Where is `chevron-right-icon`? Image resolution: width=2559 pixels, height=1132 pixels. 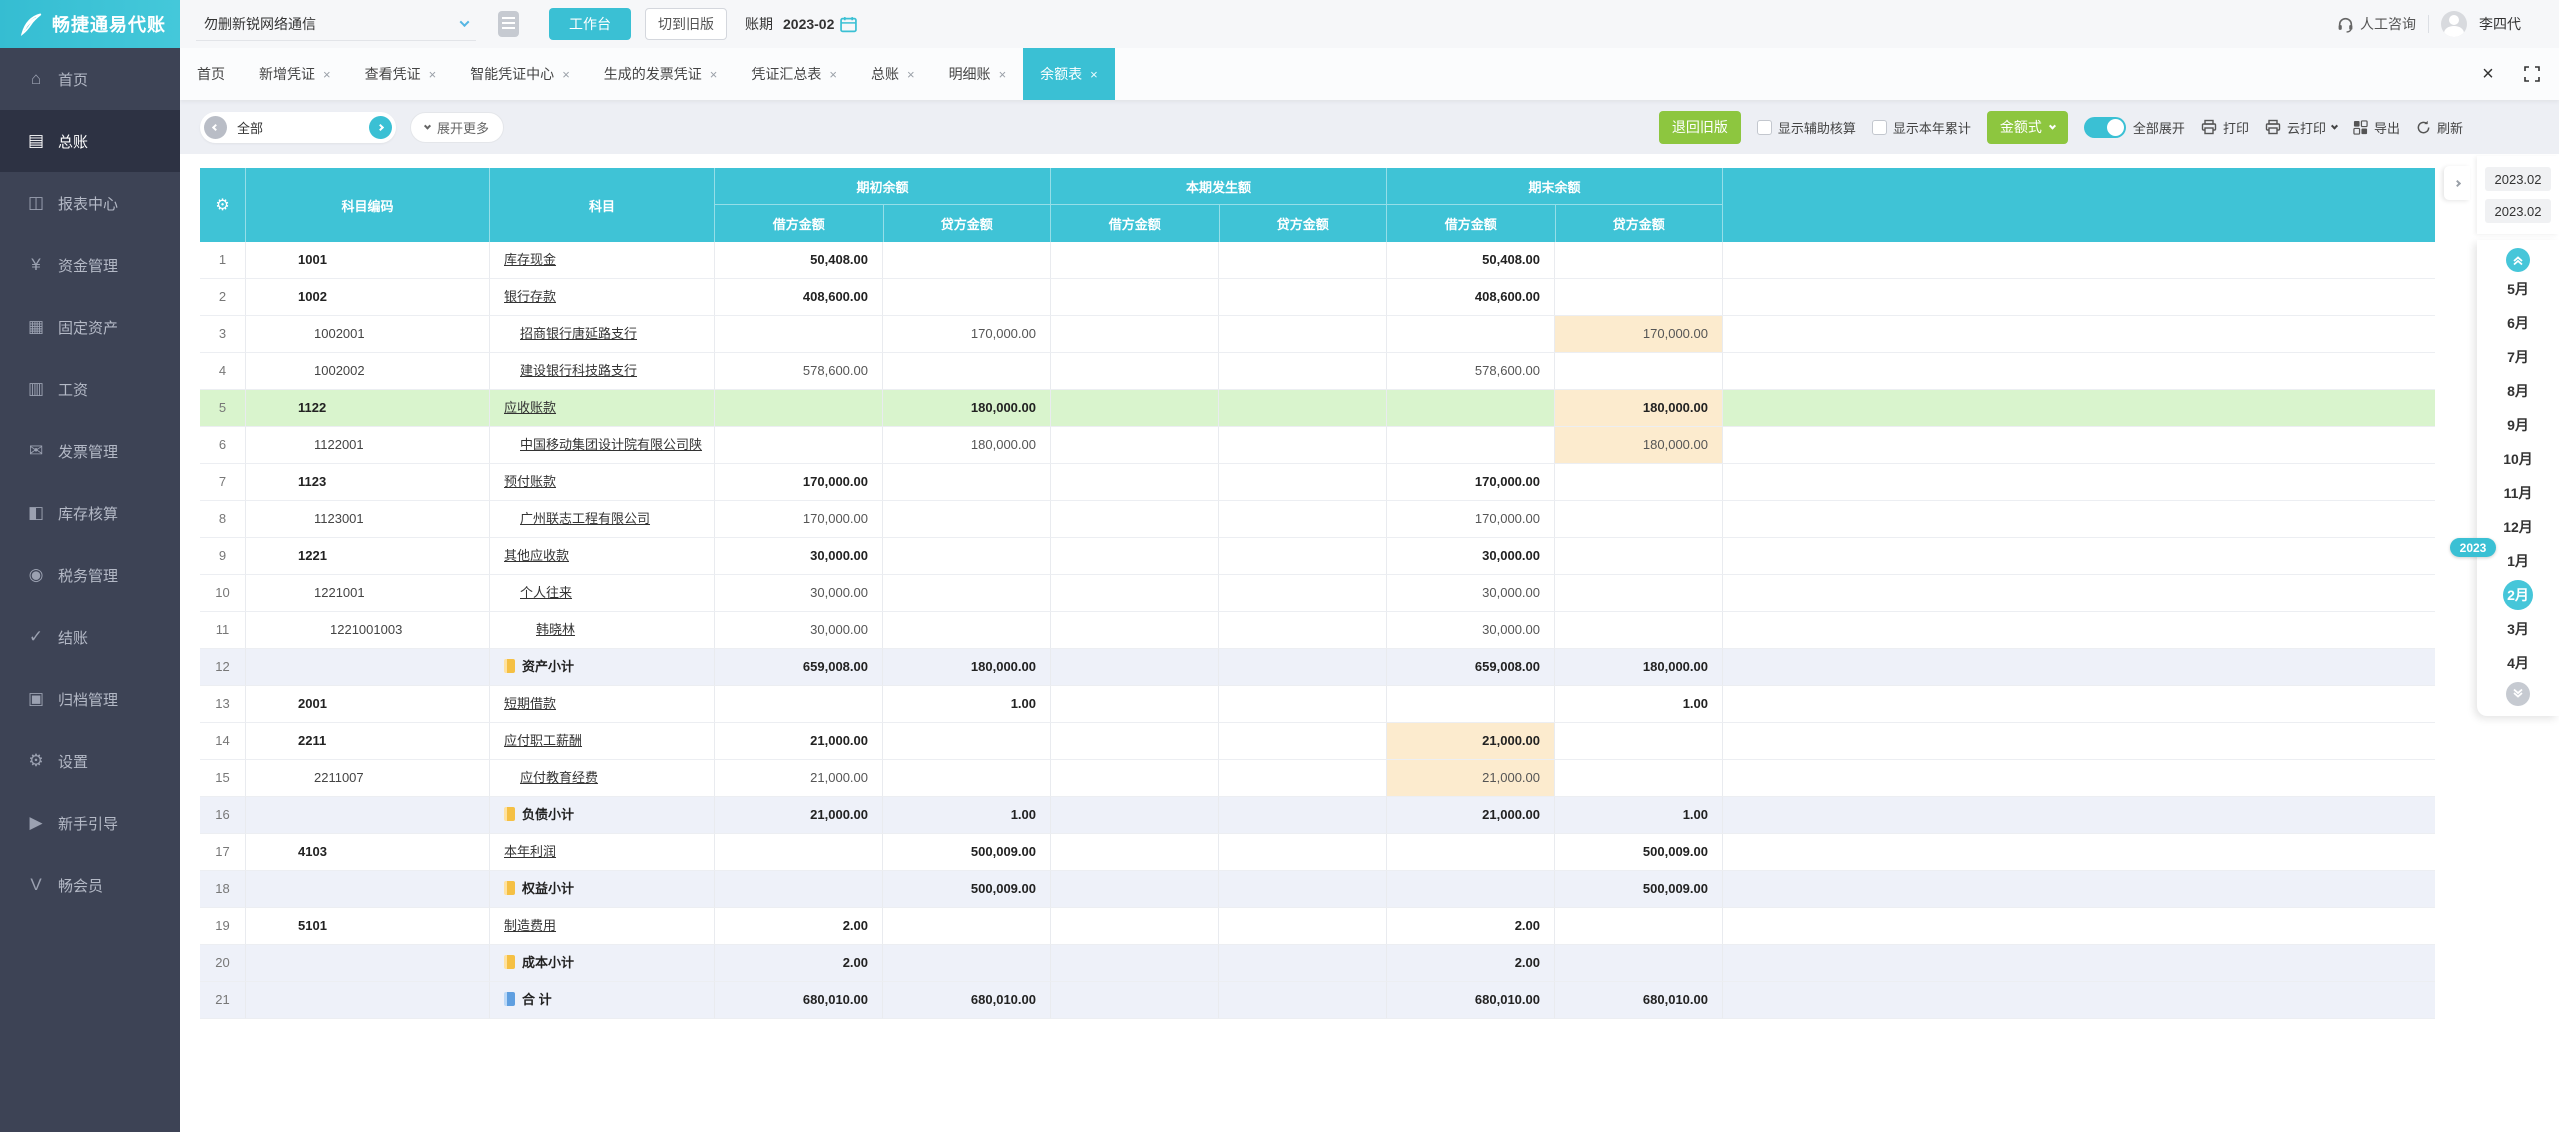
chevron-right-icon is located at coordinates (380, 127).